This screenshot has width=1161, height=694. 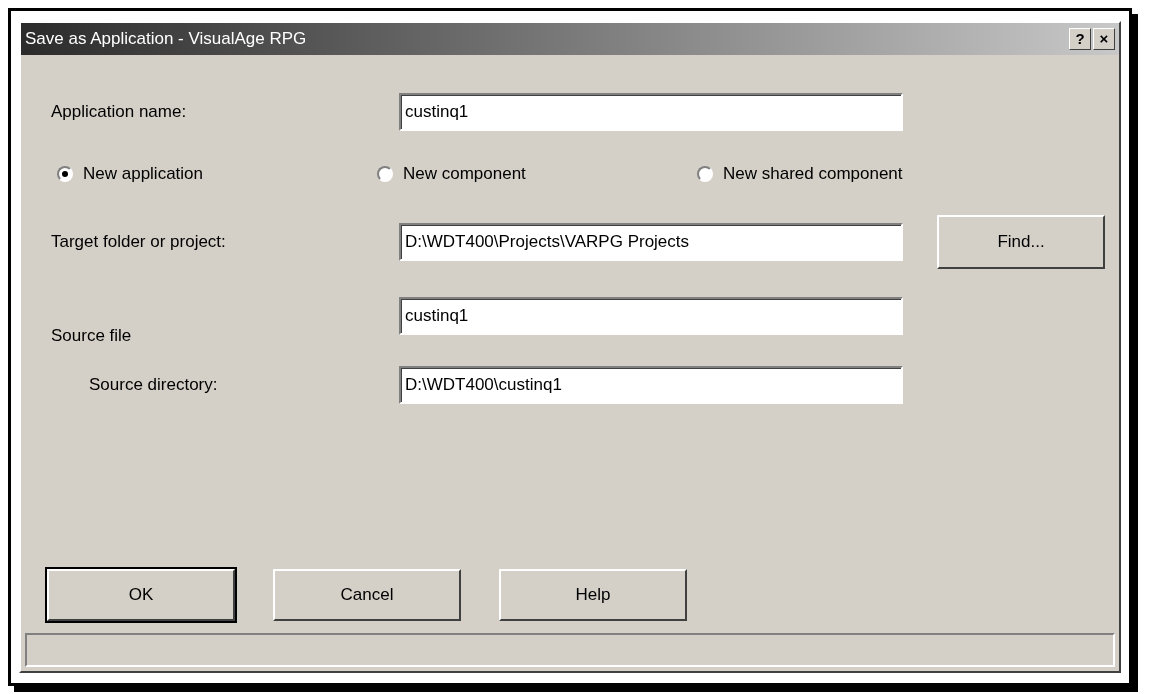 I want to click on close-button: ×, so click(x=1104, y=39).